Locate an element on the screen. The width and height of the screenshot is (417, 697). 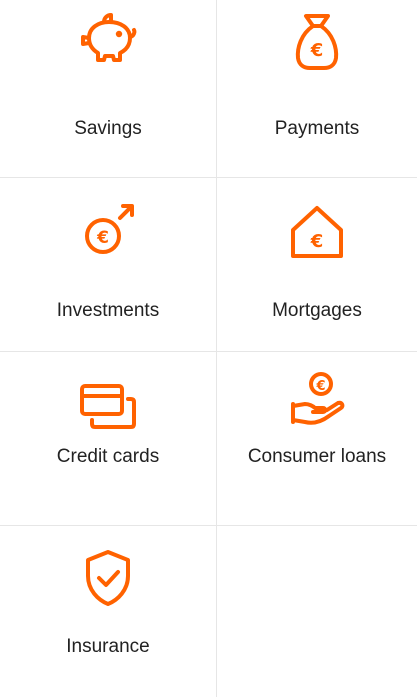
product-tile-insurance: Insurance is located at coordinates (108, 611).